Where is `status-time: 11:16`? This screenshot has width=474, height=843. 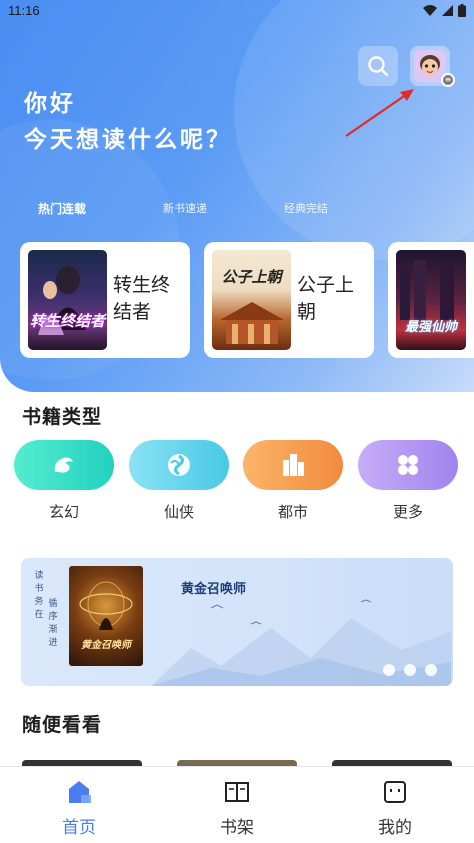 status-time: 11:16 is located at coordinates (24, 10).